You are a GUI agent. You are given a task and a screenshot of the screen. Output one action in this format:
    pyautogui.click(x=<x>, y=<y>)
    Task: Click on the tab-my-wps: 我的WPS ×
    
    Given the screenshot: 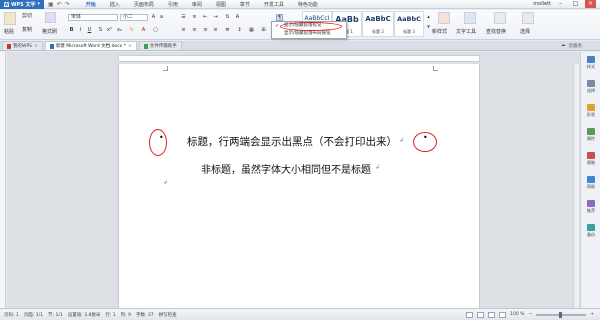 What is the action you would take?
    pyautogui.click(x=22, y=45)
    